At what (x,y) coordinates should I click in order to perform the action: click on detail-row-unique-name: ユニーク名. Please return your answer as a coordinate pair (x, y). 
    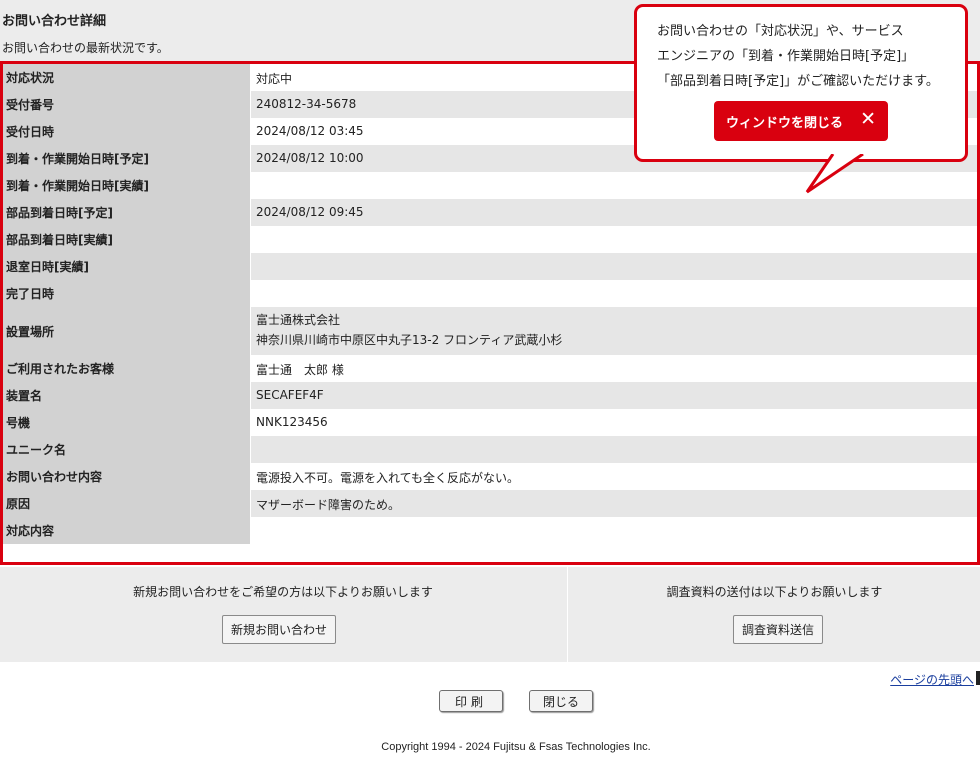
    Looking at the image, I should click on (490, 449).